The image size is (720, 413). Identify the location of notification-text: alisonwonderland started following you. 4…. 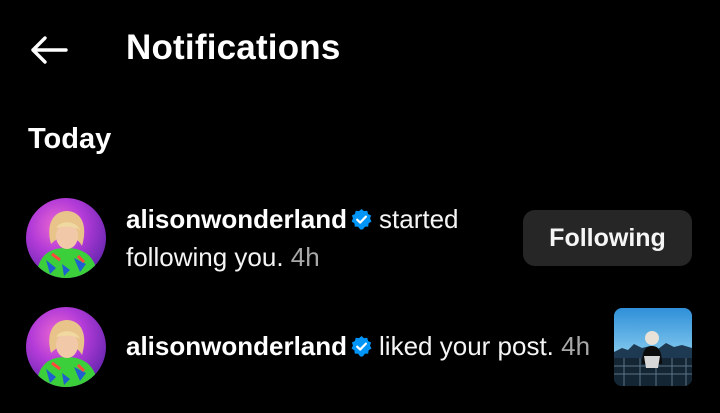
(316, 238).